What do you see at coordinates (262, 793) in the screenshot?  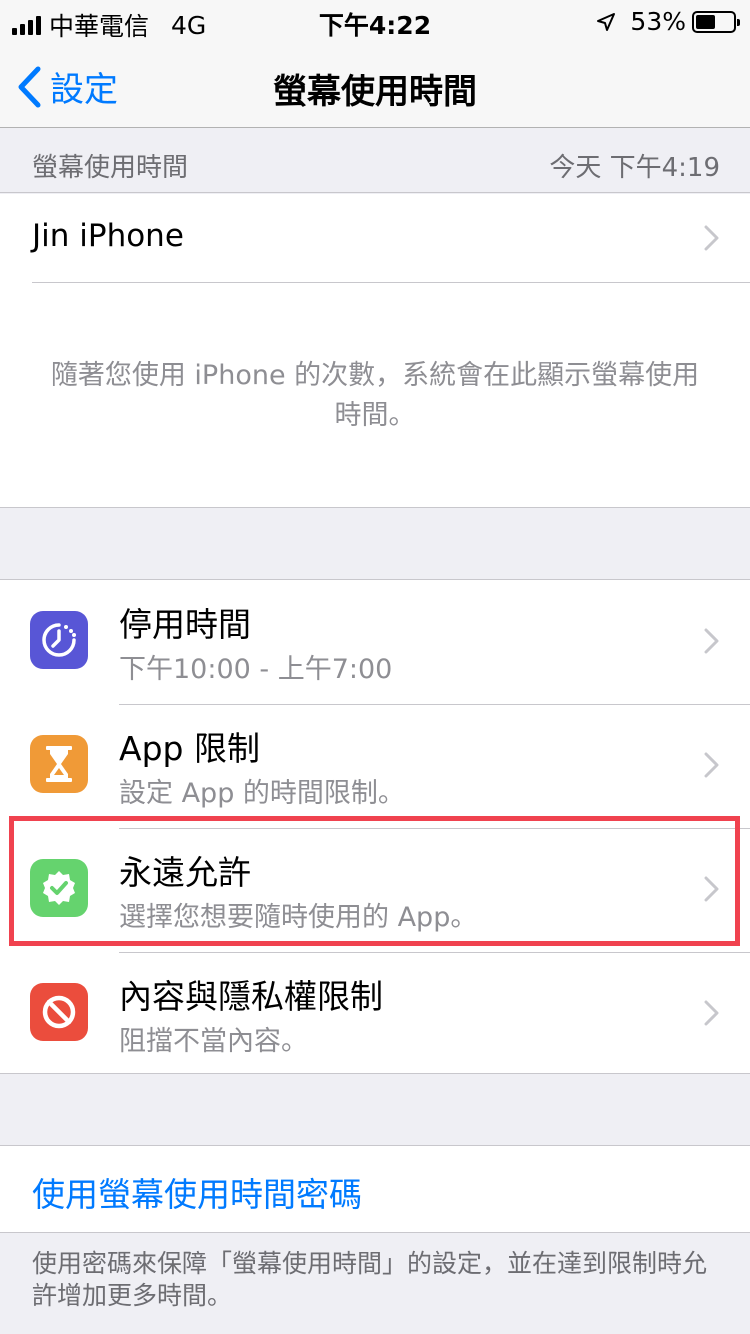 I see `feature-subtitle: 設定 App 的時間限制。` at bounding box center [262, 793].